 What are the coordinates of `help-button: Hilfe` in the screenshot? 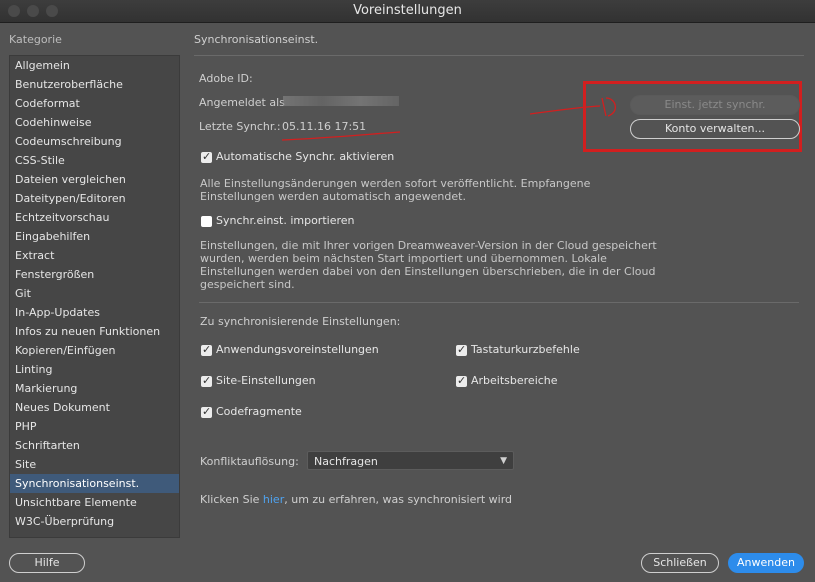 It's located at (47, 563).